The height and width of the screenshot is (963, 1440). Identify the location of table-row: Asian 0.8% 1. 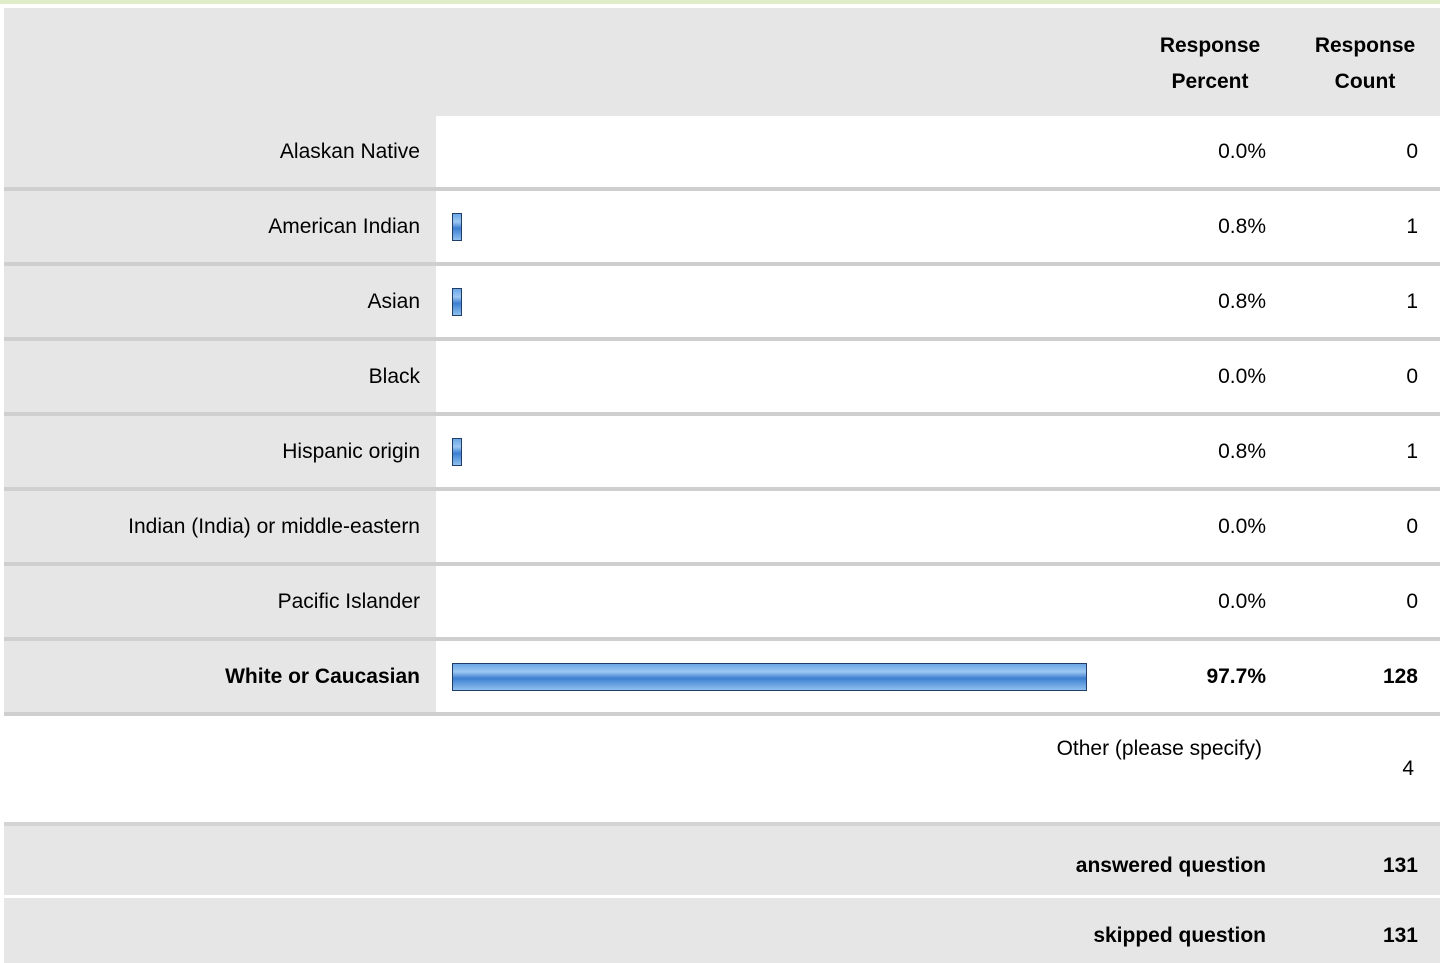
(722, 301).